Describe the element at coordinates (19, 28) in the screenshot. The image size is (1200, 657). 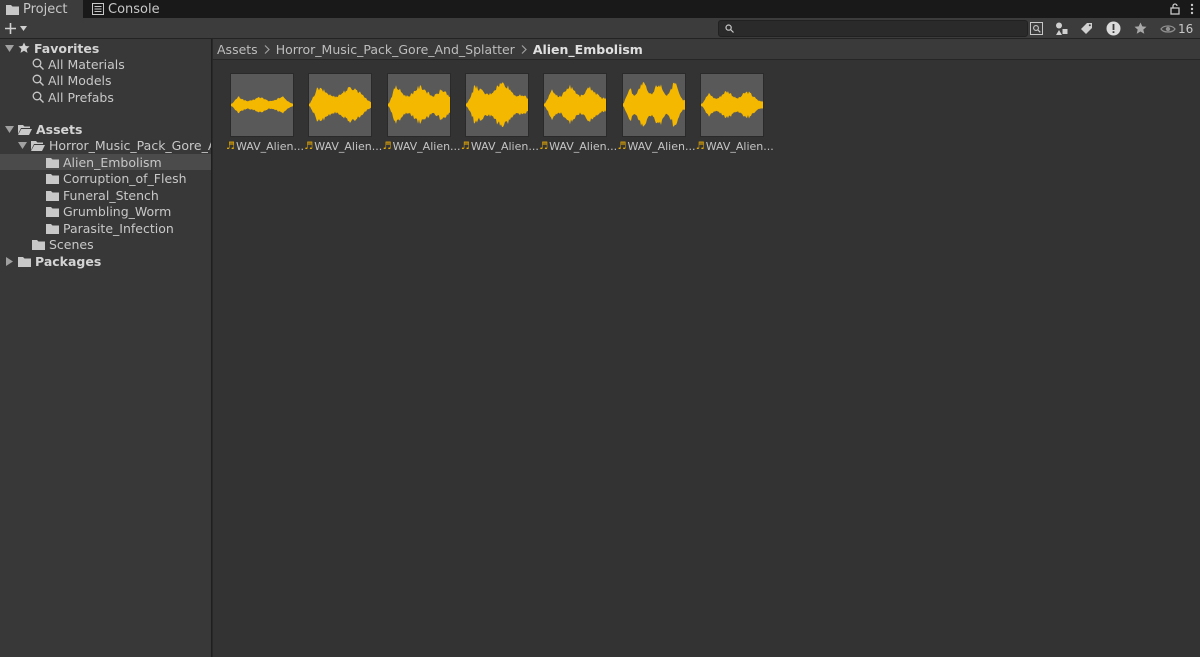
I see `create-button` at that location.